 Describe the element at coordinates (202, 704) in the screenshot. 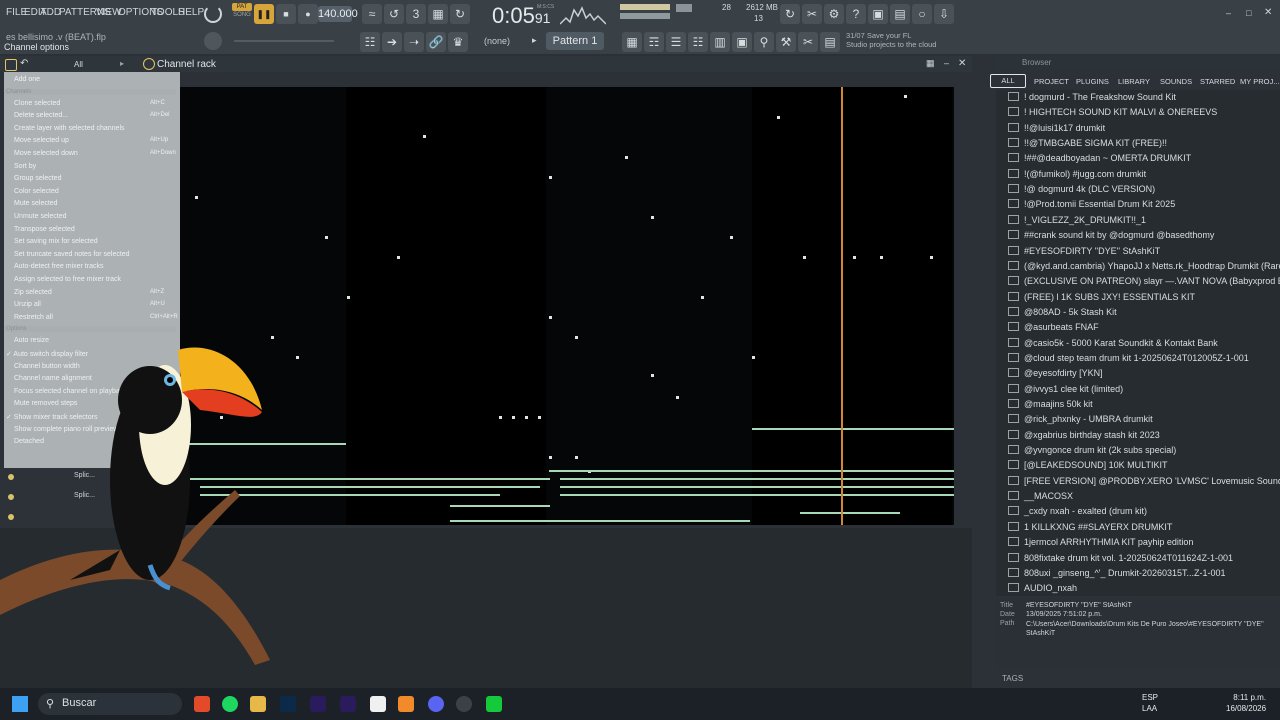

I see `brave-icon` at that location.